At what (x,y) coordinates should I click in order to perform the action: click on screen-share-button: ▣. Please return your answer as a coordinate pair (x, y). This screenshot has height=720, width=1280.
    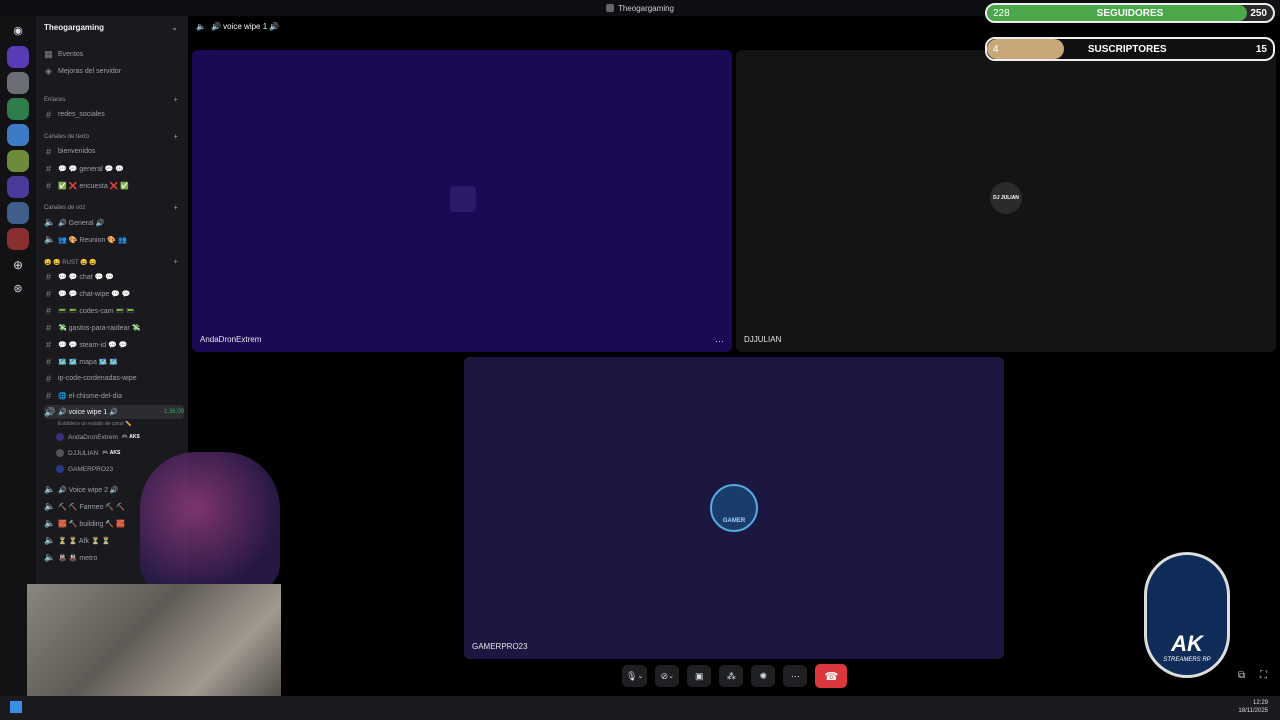
    Looking at the image, I should click on (699, 676).